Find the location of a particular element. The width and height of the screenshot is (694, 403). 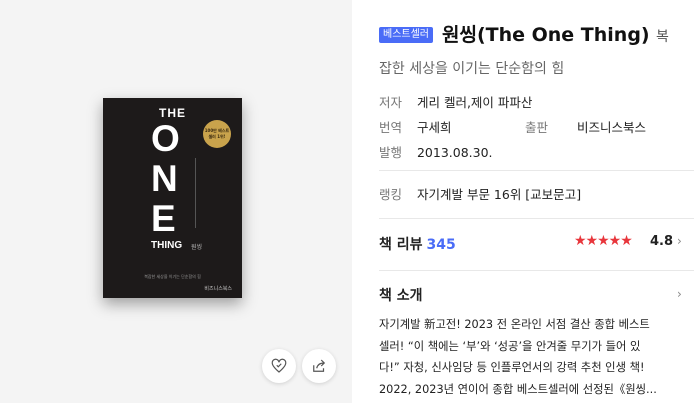

cover-letter-o: O is located at coordinates (165, 138).